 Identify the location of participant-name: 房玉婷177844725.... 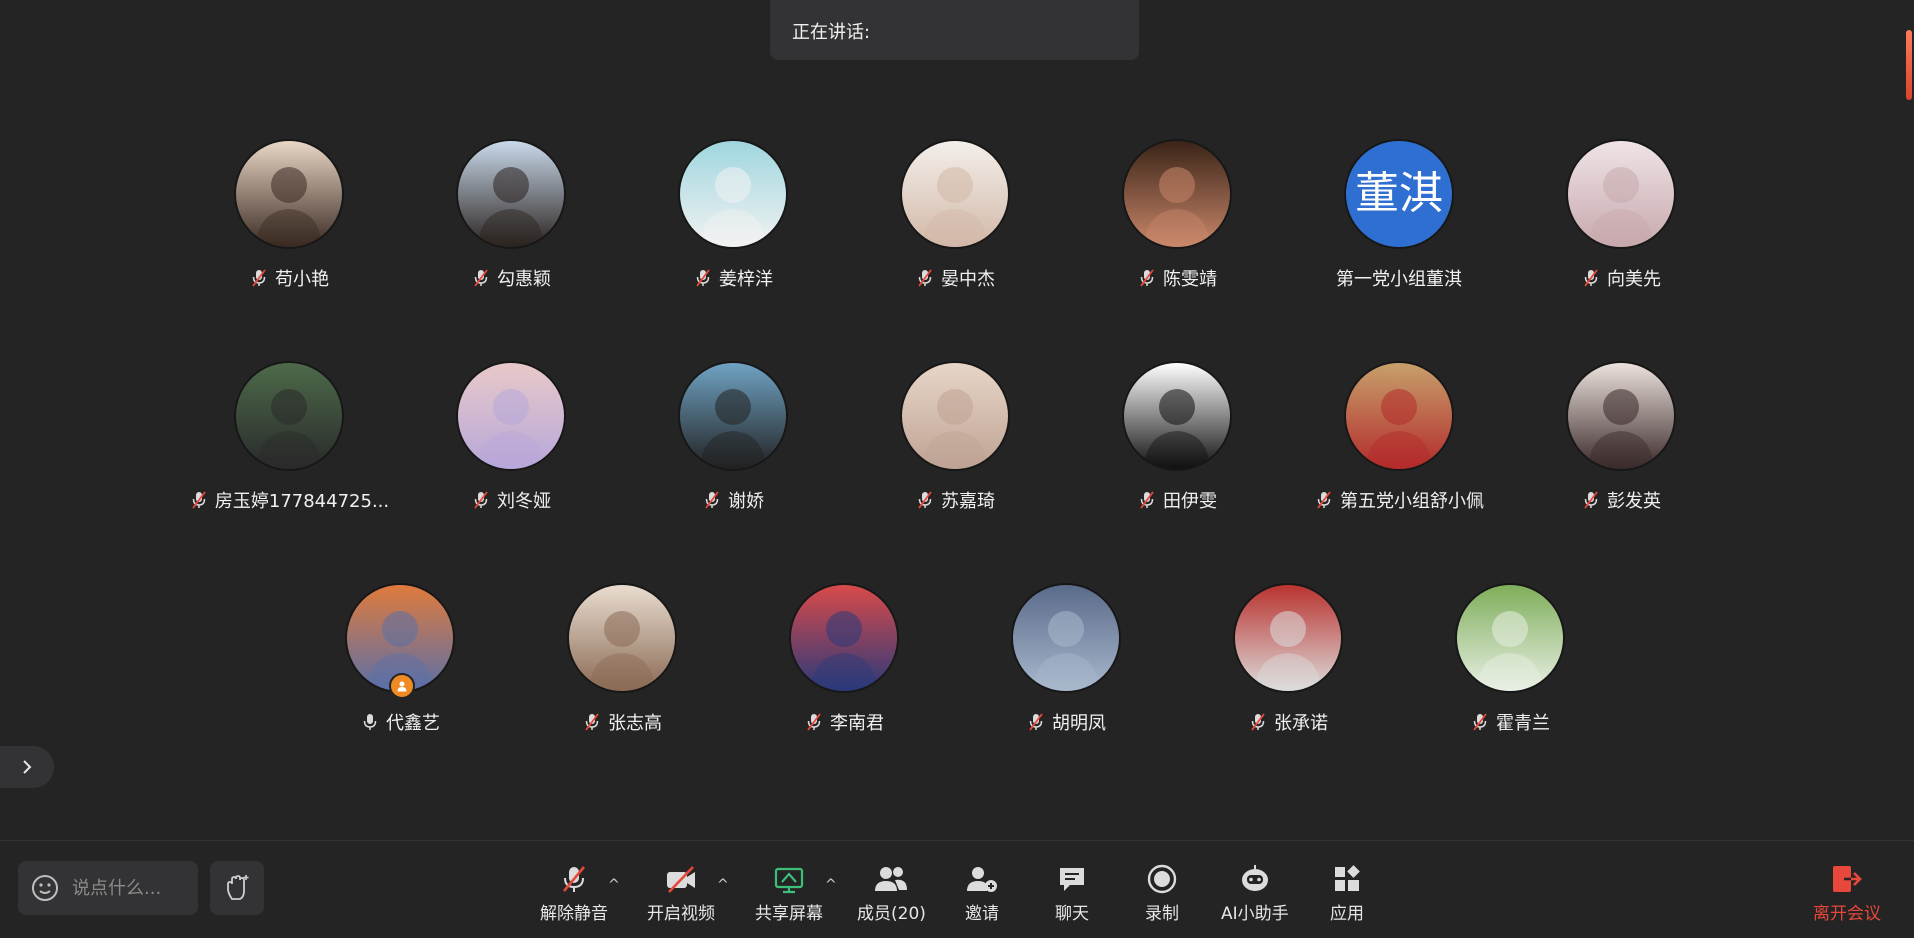
(302, 501).